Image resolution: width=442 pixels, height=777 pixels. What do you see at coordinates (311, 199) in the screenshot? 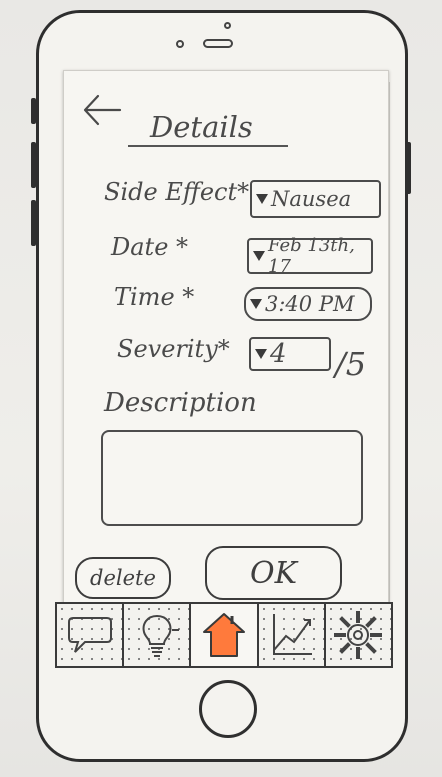
I see `side-effect-value: Nausea` at bounding box center [311, 199].